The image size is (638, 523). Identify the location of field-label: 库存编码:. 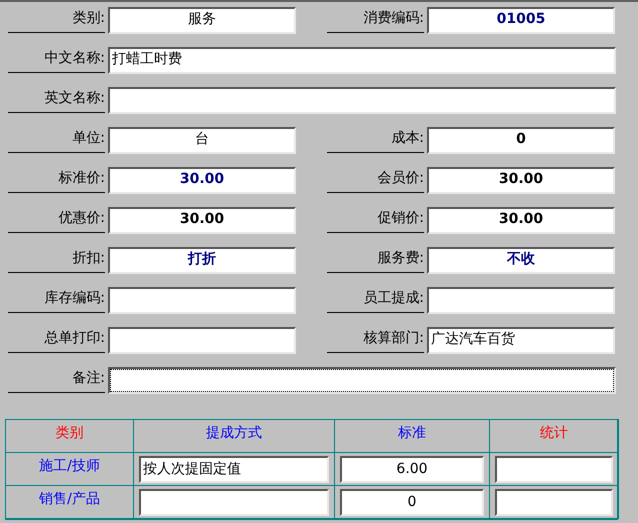
(56, 300).